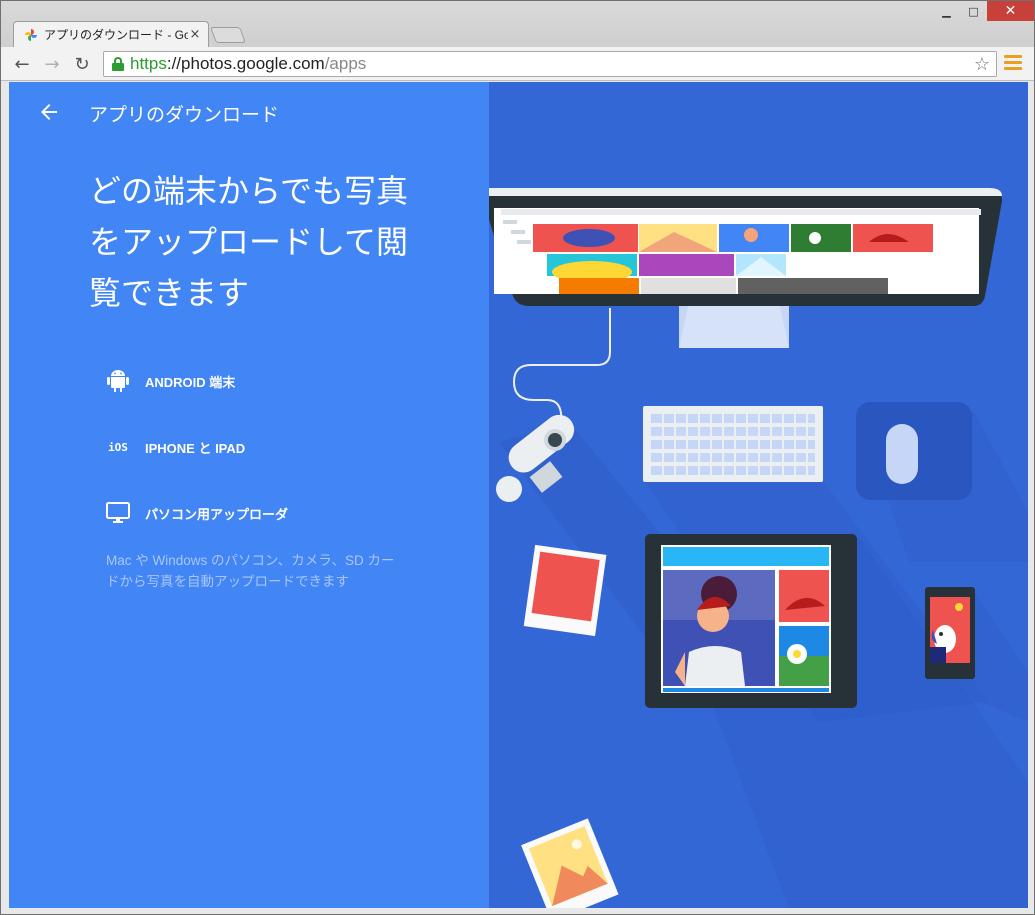 The height and width of the screenshot is (915, 1035). What do you see at coordinates (345, 63) in the screenshot?
I see `url-path: /apps` at bounding box center [345, 63].